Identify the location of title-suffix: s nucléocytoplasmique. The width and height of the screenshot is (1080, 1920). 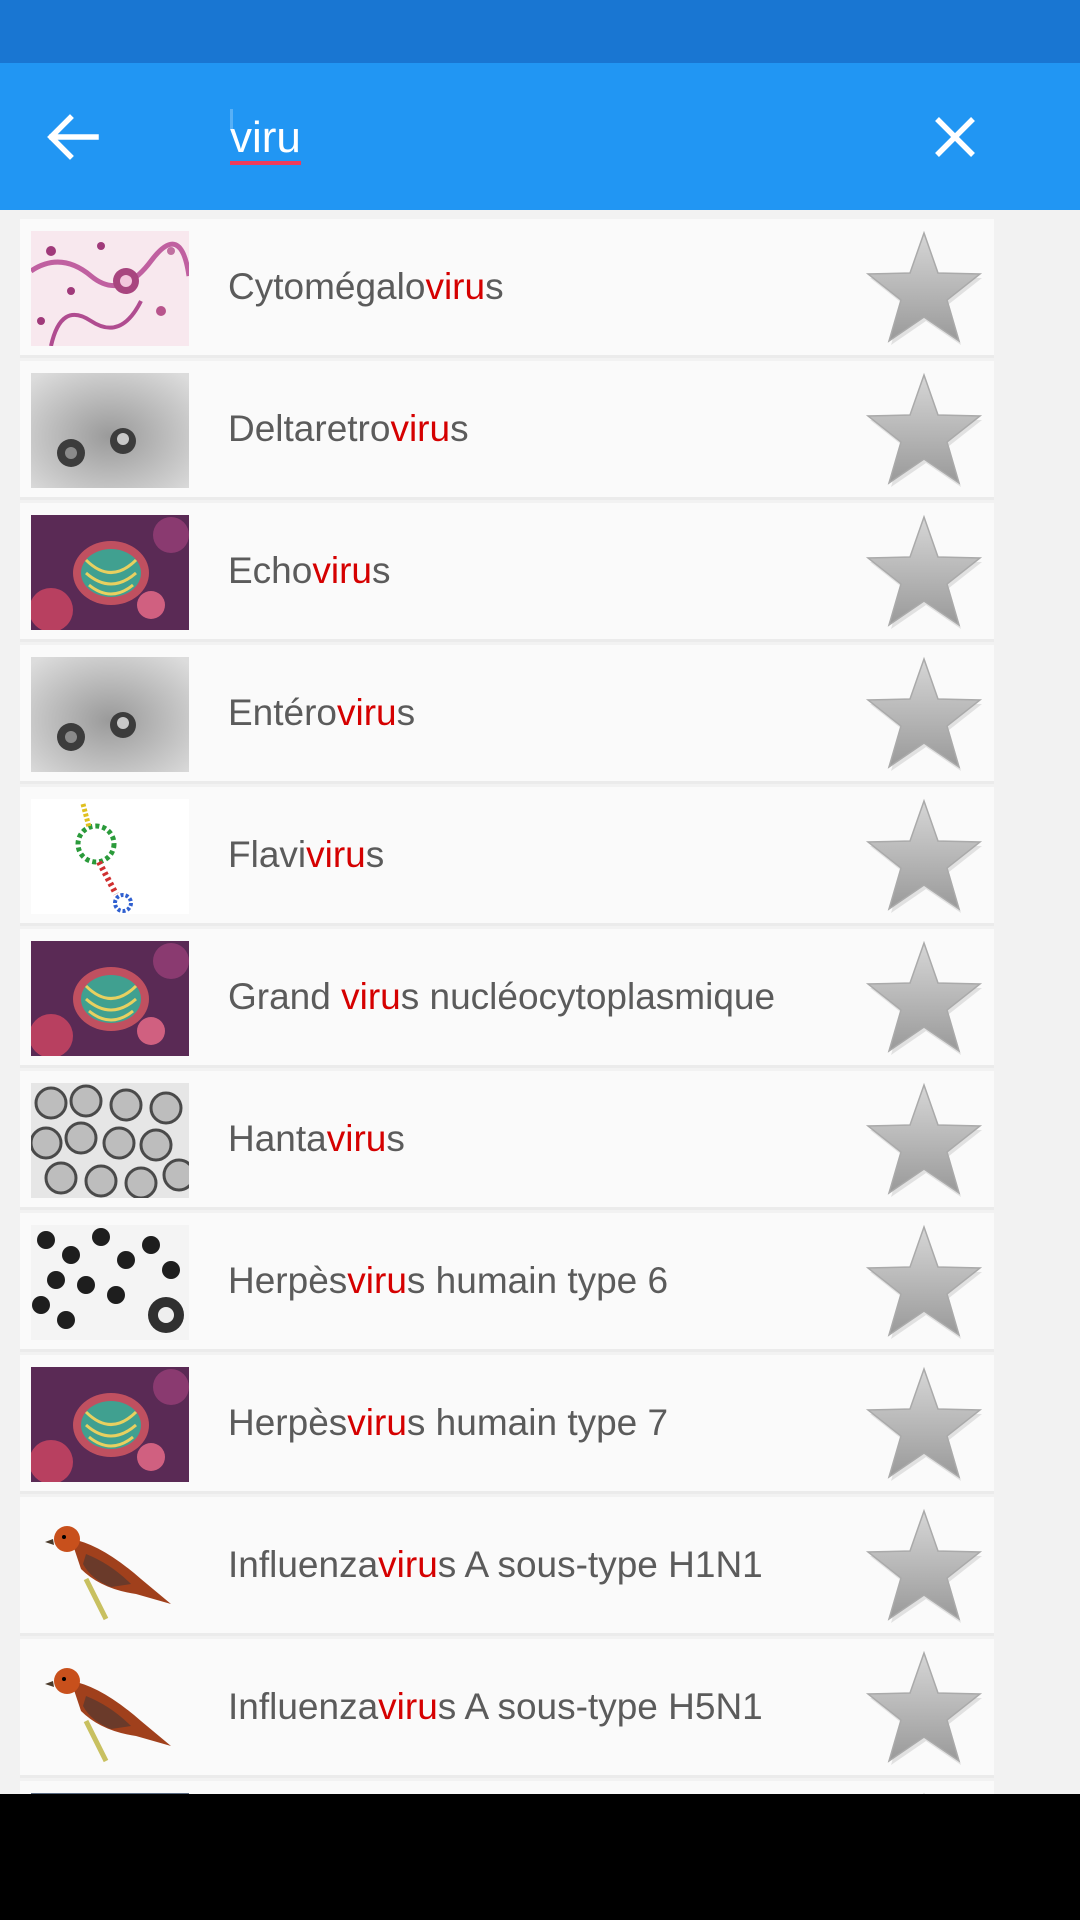
(588, 996).